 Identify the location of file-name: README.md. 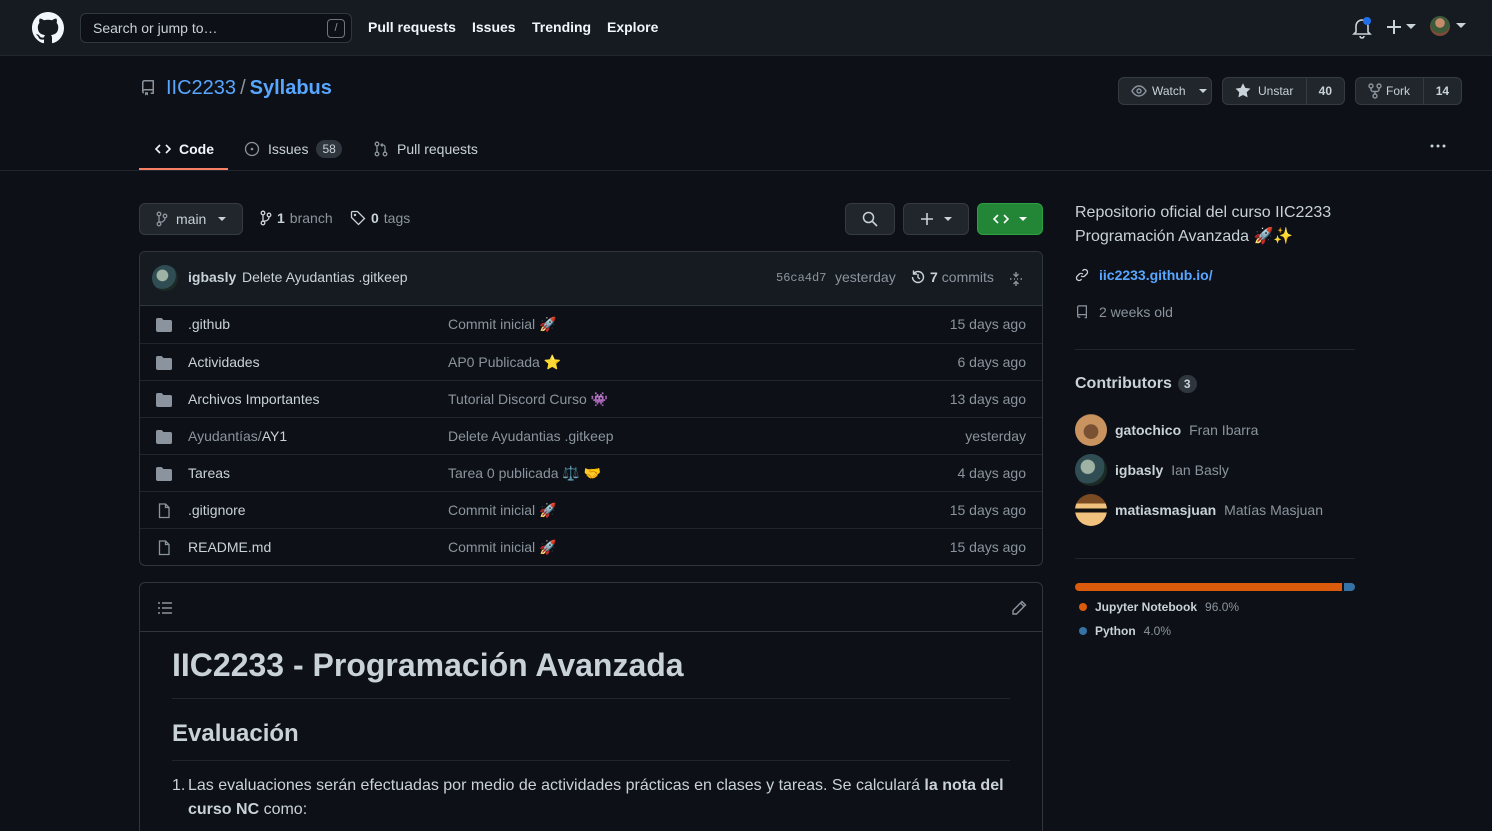
(230, 547).